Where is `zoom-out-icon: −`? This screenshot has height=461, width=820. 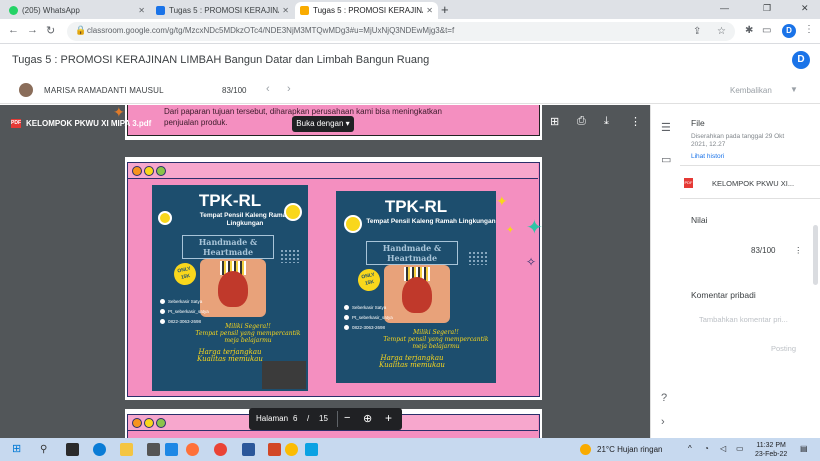 zoom-out-icon: − is located at coordinates (347, 418).